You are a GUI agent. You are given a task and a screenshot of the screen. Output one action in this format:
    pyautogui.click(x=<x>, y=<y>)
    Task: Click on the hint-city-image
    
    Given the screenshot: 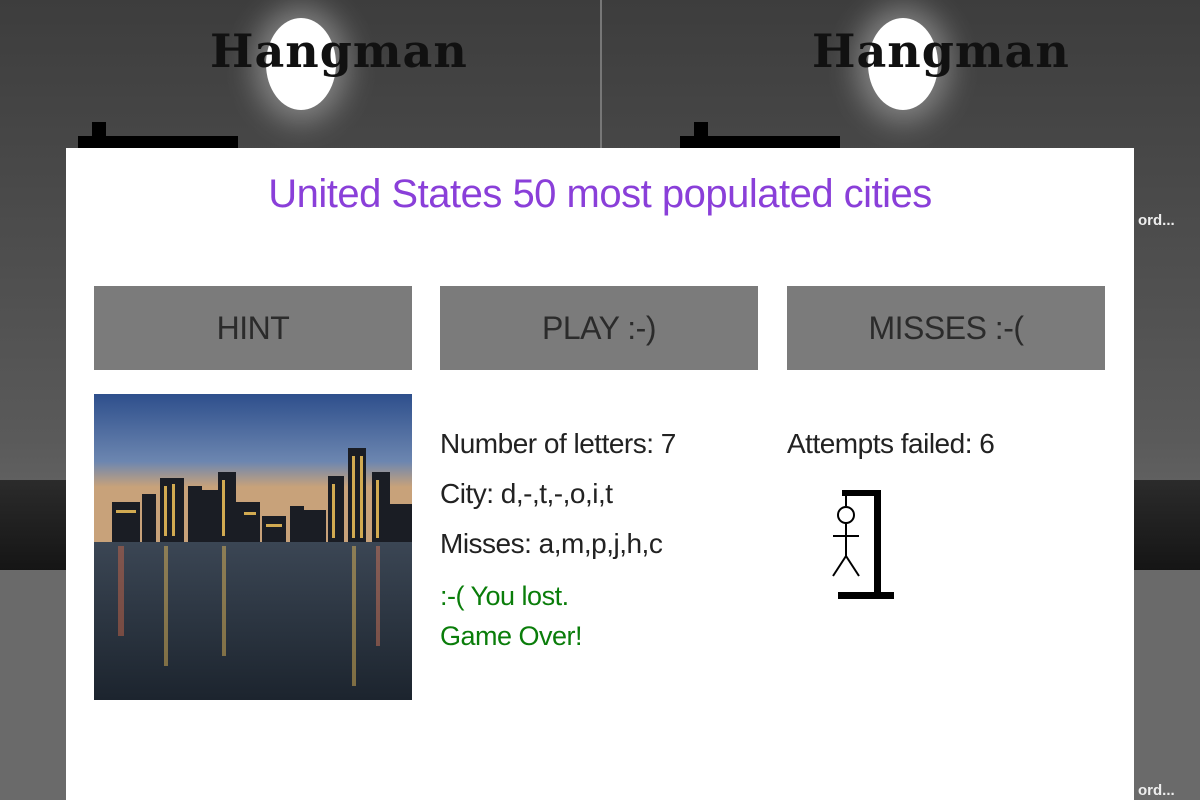 What is the action you would take?
    pyautogui.click(x=253, y=547)
    